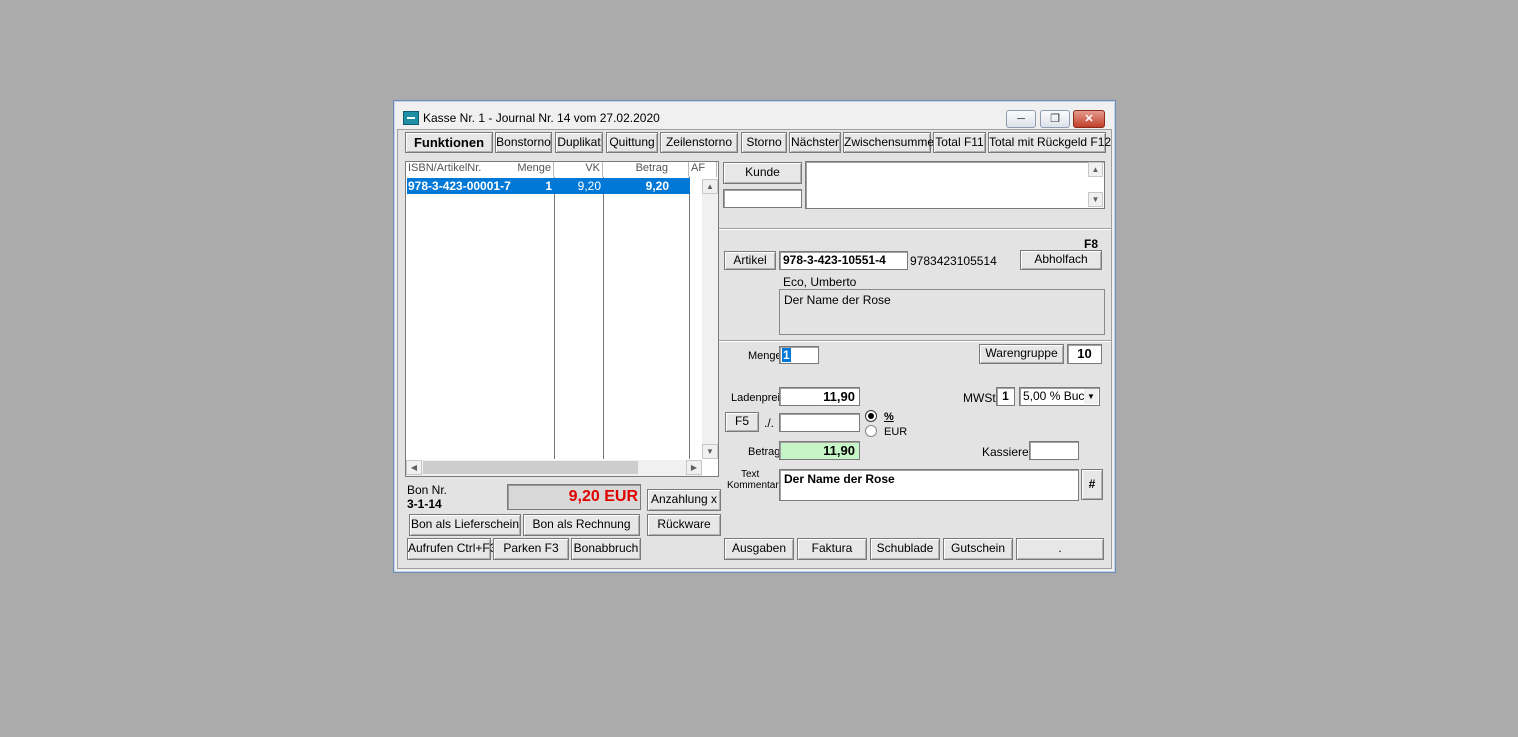  I want to click on ladenpreis-label: Ladenpreis, so click(758, 398).